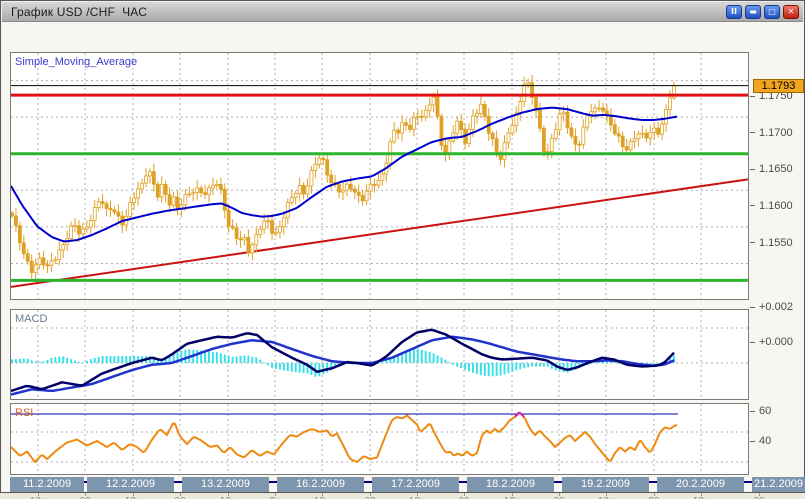 The height and width of the screenshot is (499, 805). Describe the element at coordinates (777, 411) in the screenshot. I see `rsi-value-label: 60` at that location.